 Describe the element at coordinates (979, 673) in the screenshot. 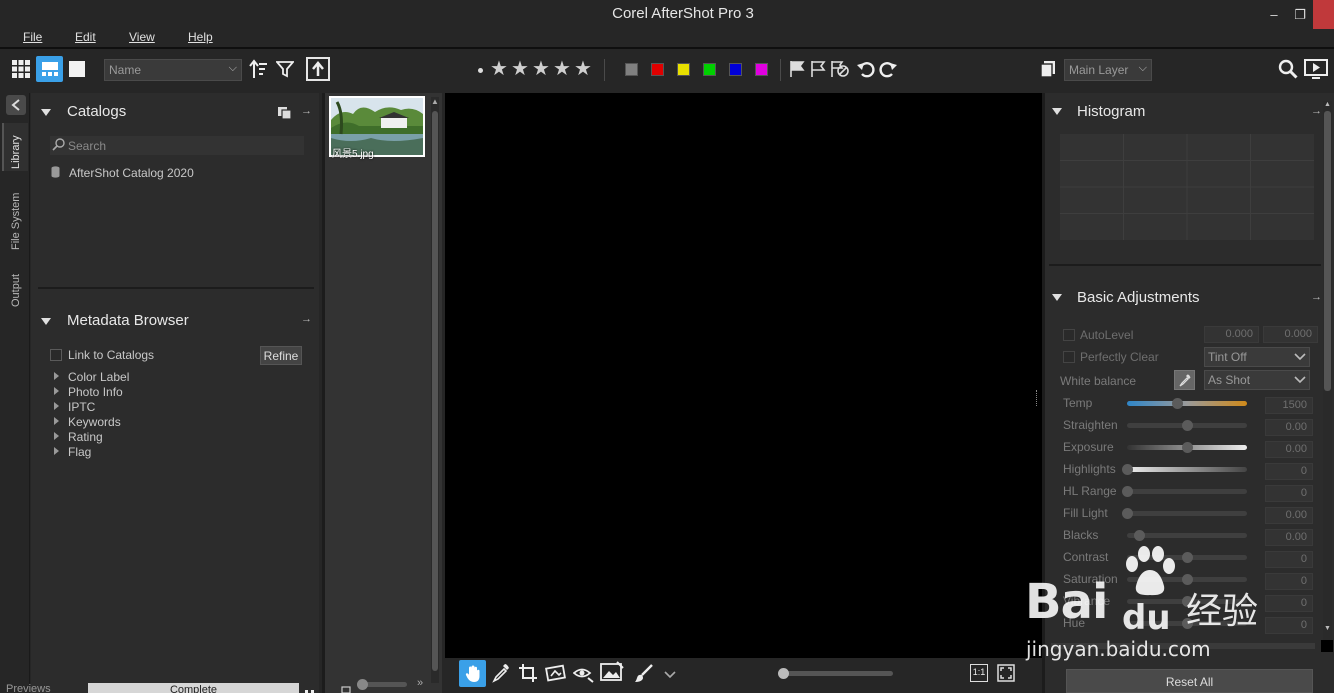

I see `zoom-1to1-icon: 1:1` at that location.